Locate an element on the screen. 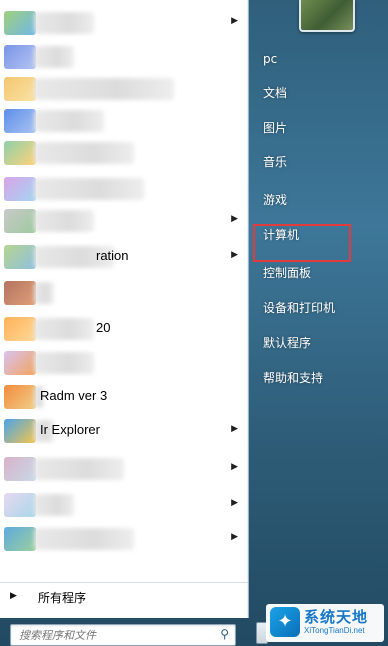 Image resolution: width=388 pixels, height=646 pixels. logo-title: 系统天地 is located at coordinates (336, 617).